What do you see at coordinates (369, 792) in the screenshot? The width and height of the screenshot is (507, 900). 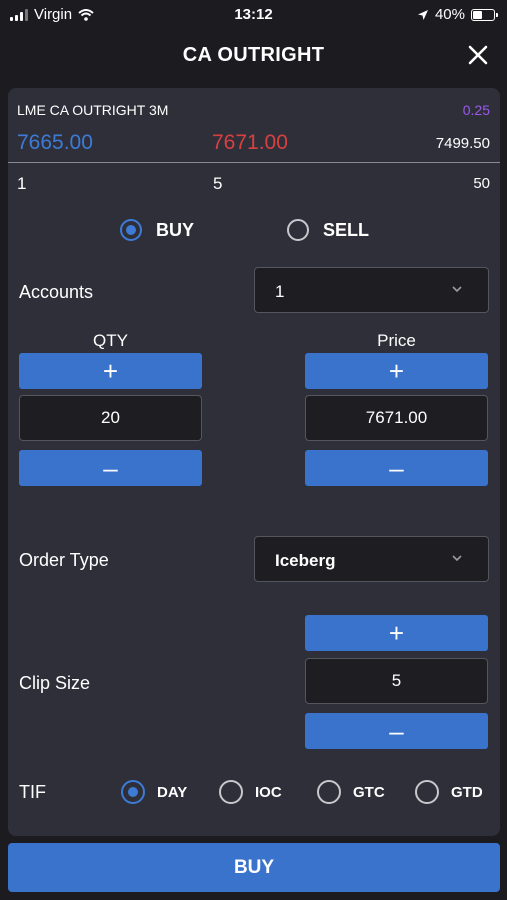 I see `tif-gtc-label: GTC` at bounding box center [369, 792].